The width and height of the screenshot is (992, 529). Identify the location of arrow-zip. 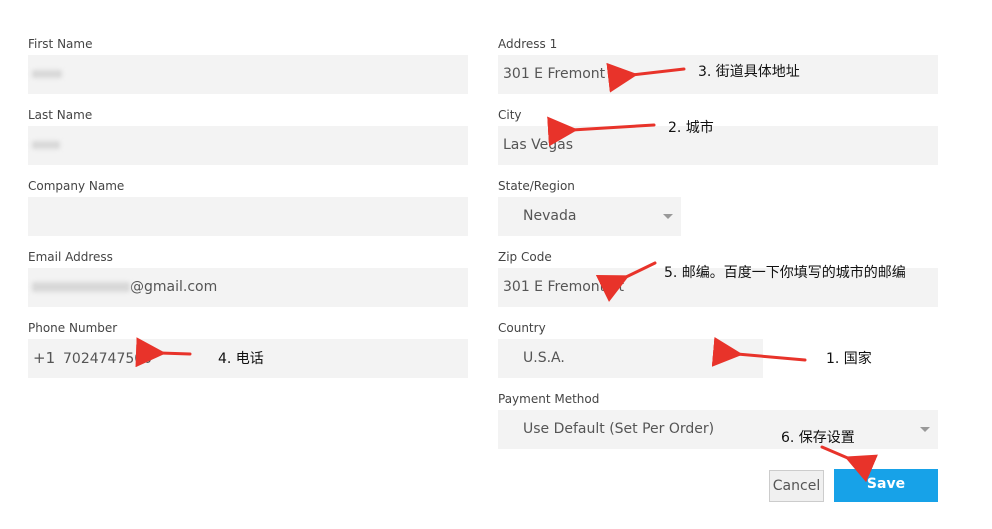
(626, 281).